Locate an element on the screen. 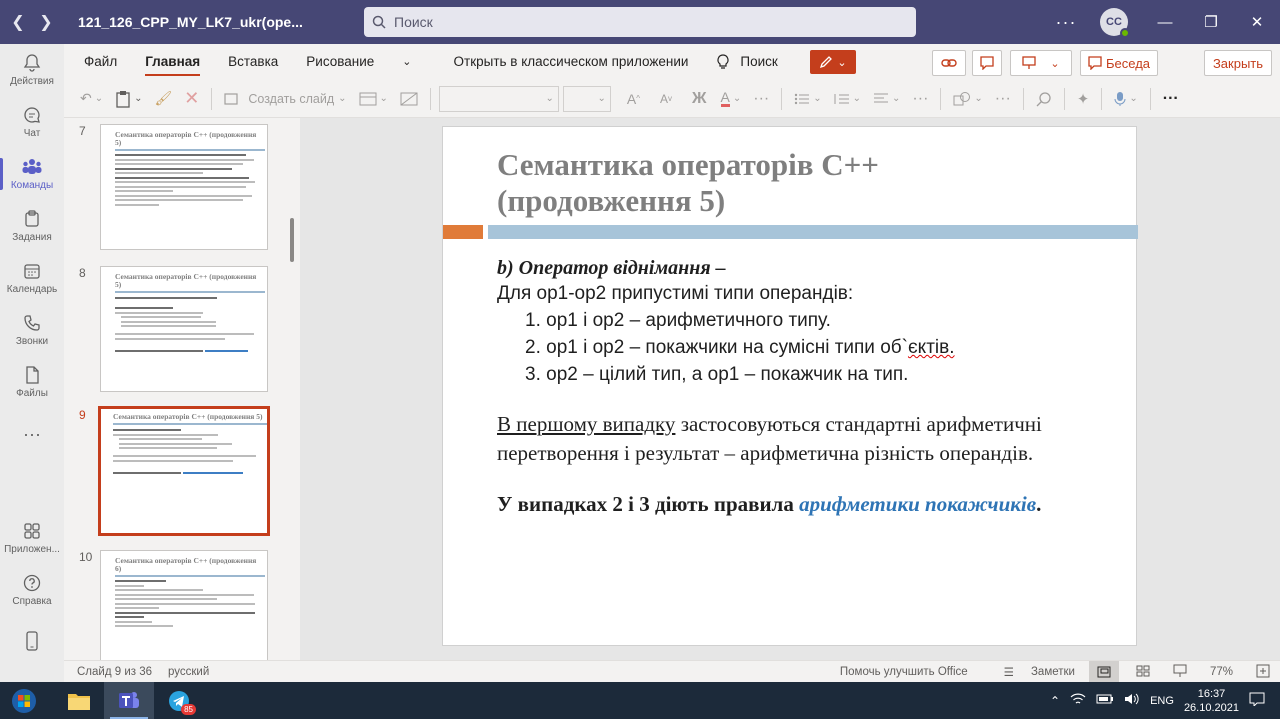 The image size is (1280, 719). font-size-dropdown: ⌄ is located at coordinates (586, 98).